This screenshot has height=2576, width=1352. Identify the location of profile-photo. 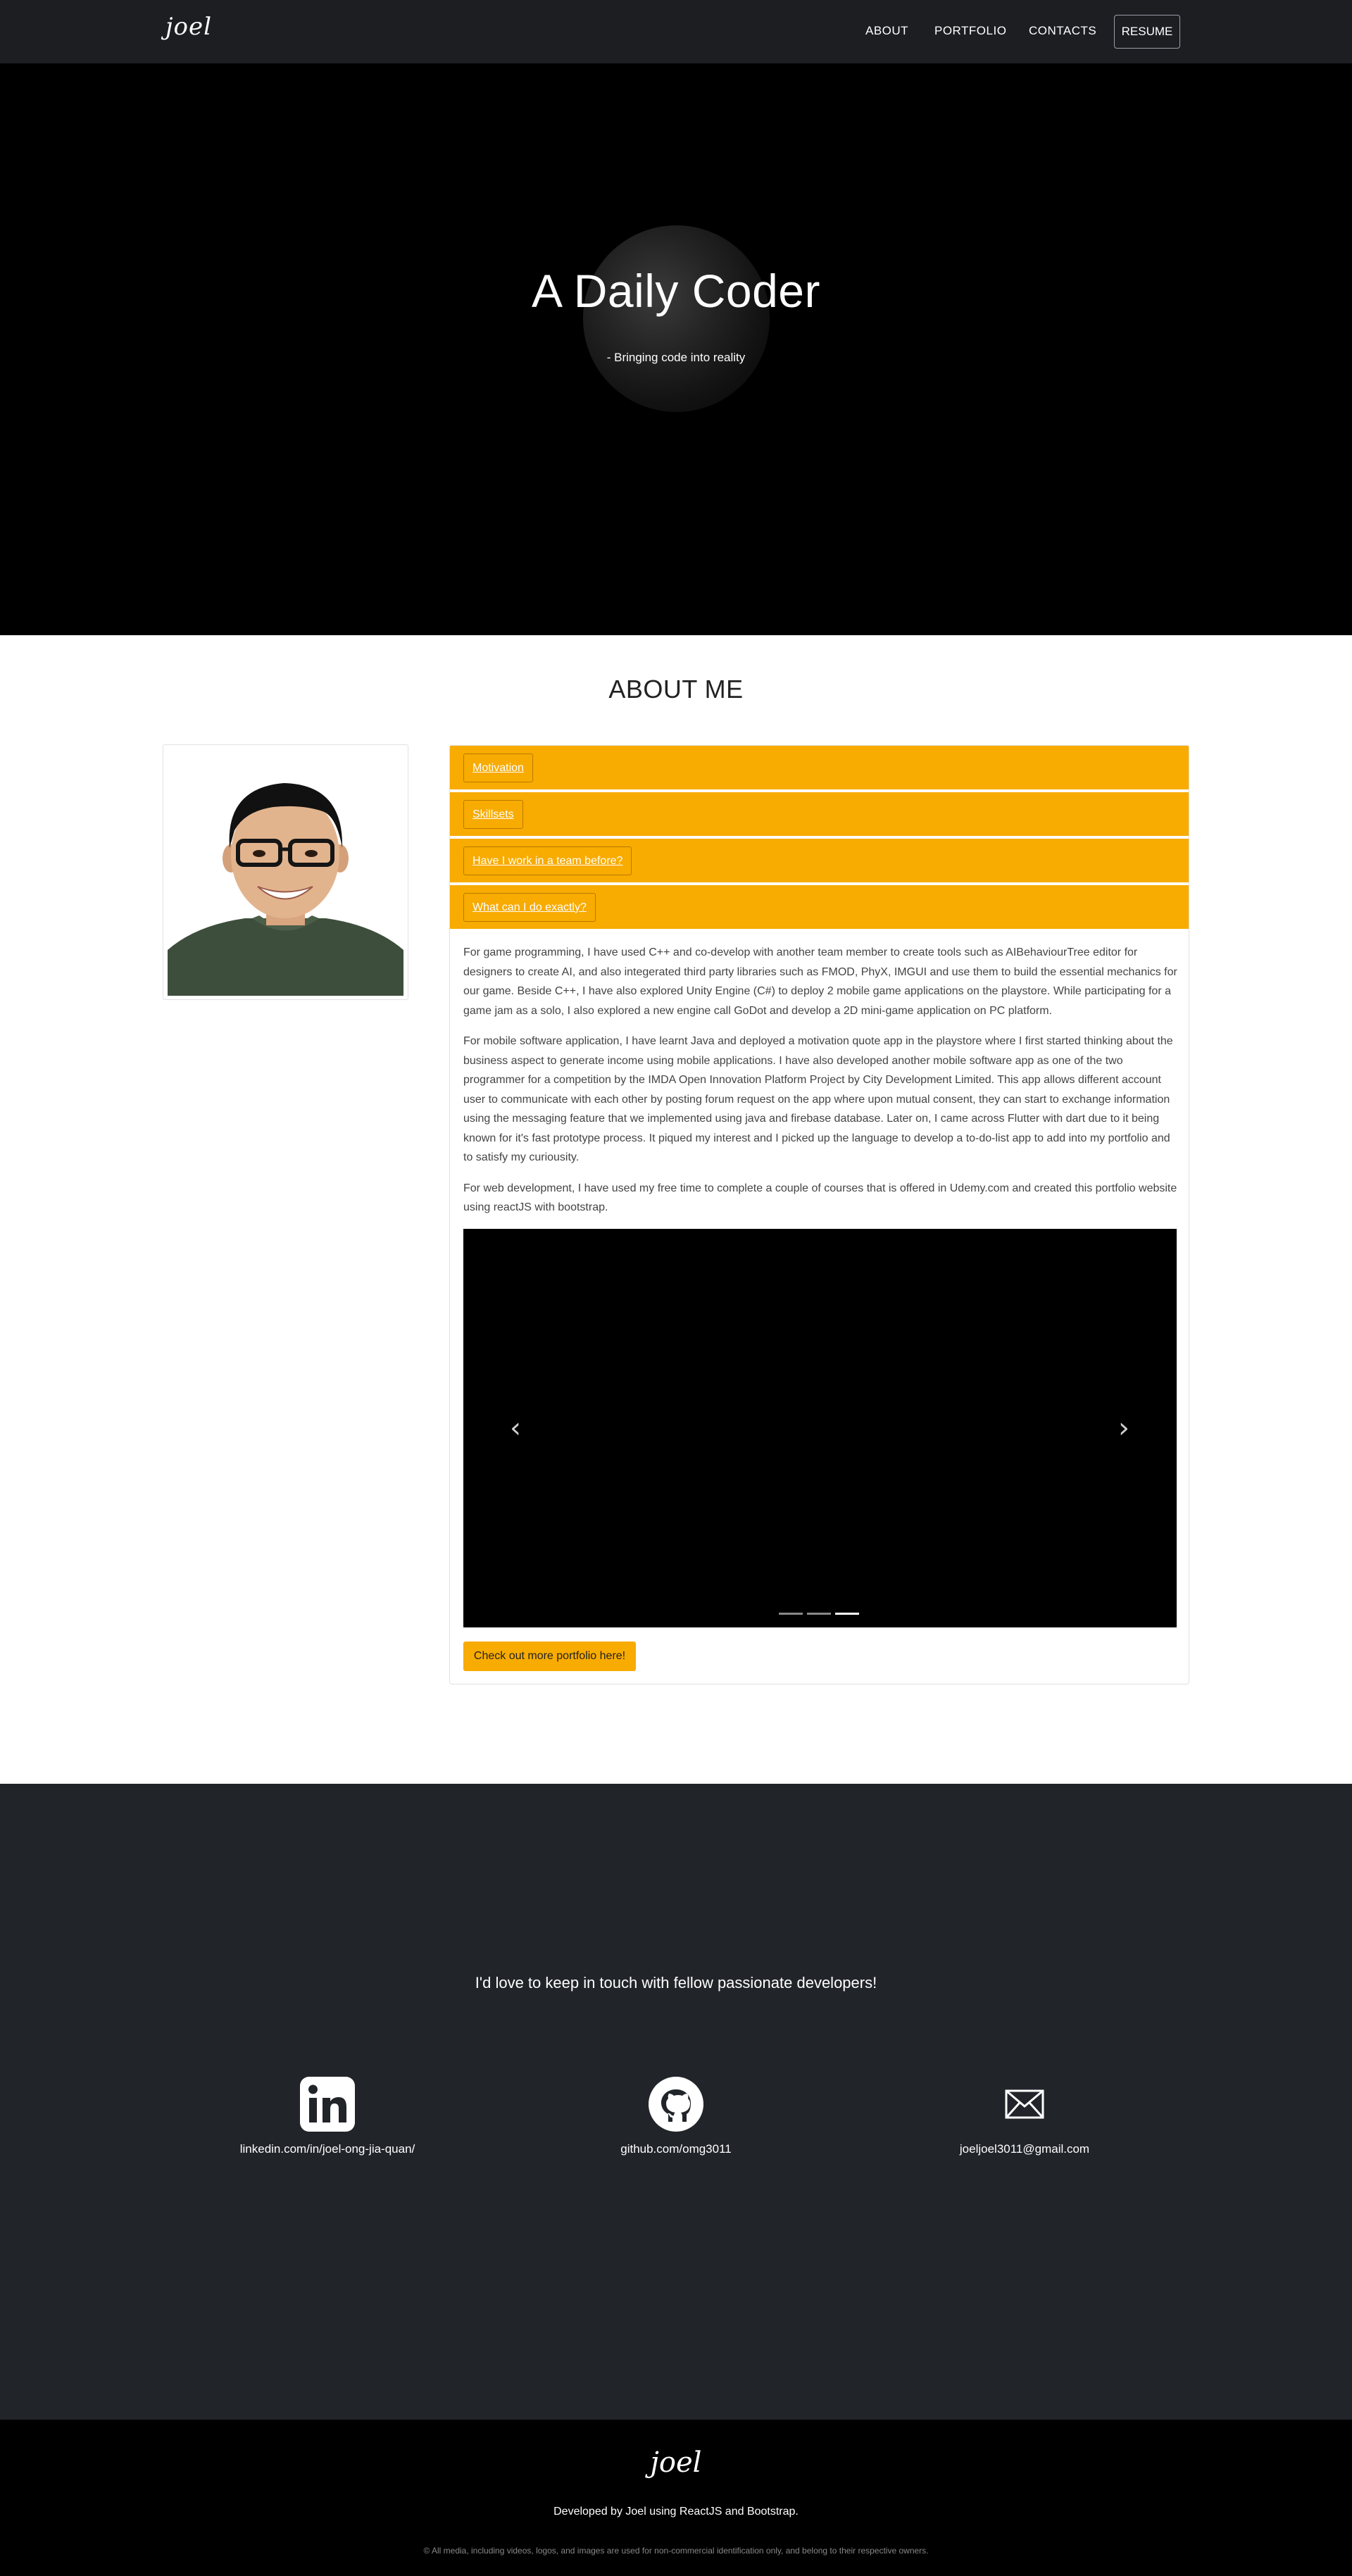
(285, 872).